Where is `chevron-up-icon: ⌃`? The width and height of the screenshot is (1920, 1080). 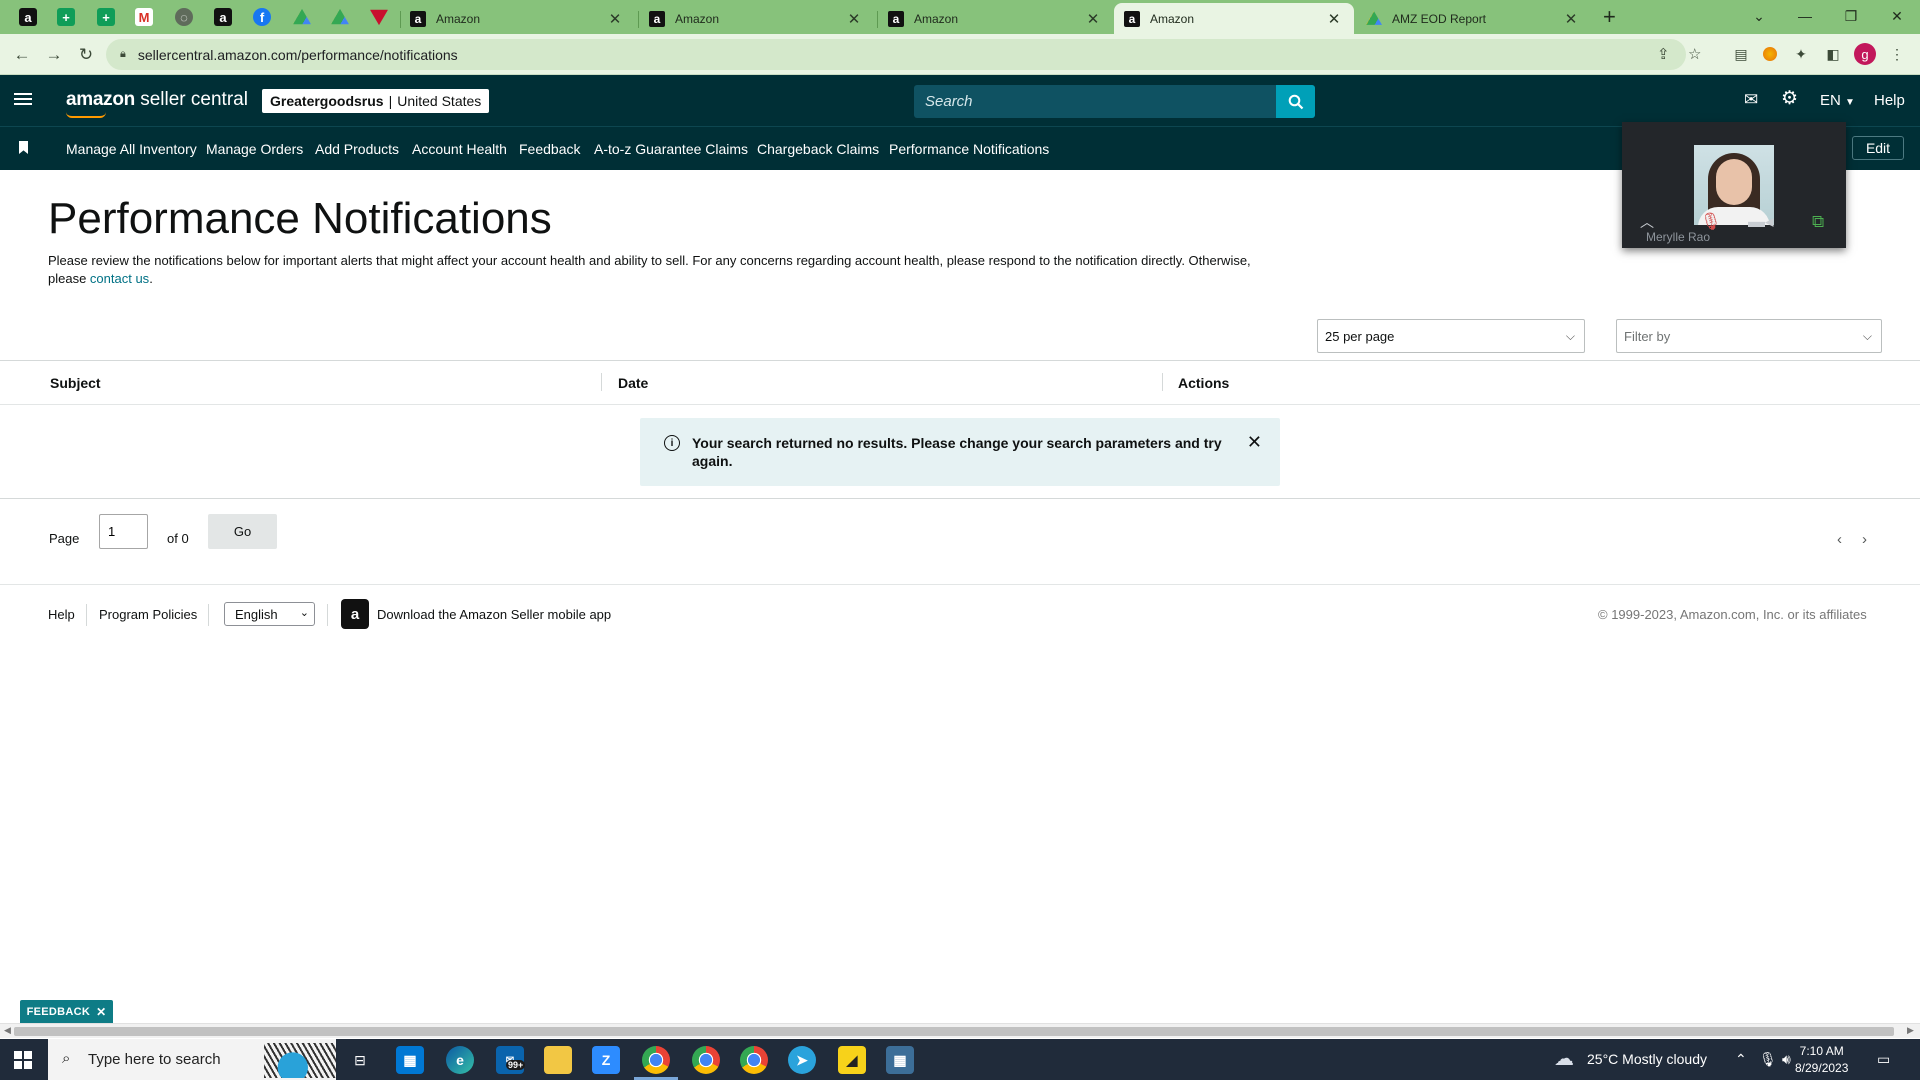 chevron-up-icon: ⌃ is located at coordinates (1741, 1059).